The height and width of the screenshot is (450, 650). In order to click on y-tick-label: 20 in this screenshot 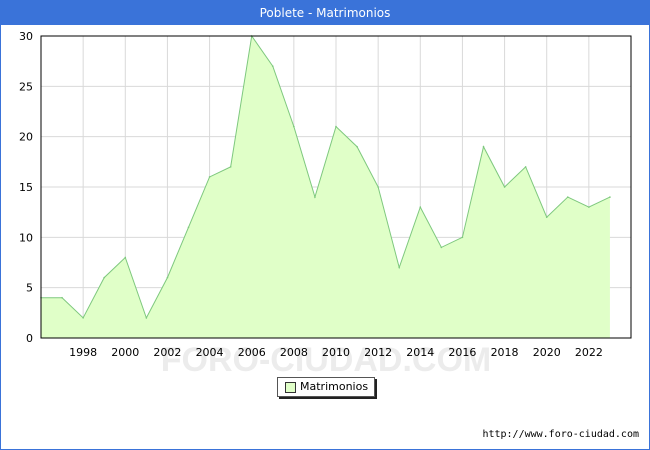, I will do `click(26, 137)`.